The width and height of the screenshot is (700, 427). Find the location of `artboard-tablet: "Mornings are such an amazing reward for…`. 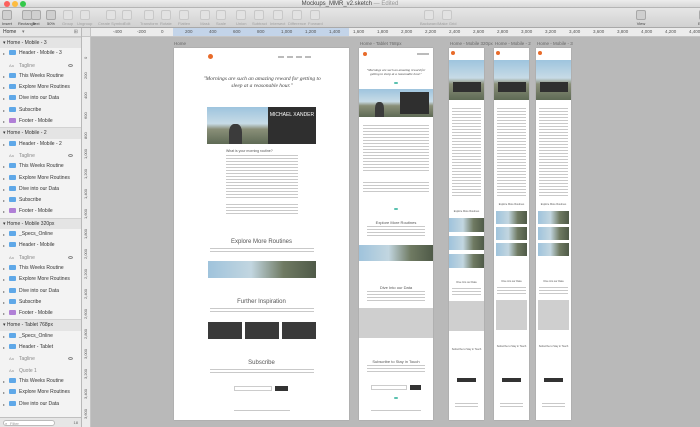

artboard-tablet: "Mornings are such an amazing reward for… is located at coordinates (396, 234).